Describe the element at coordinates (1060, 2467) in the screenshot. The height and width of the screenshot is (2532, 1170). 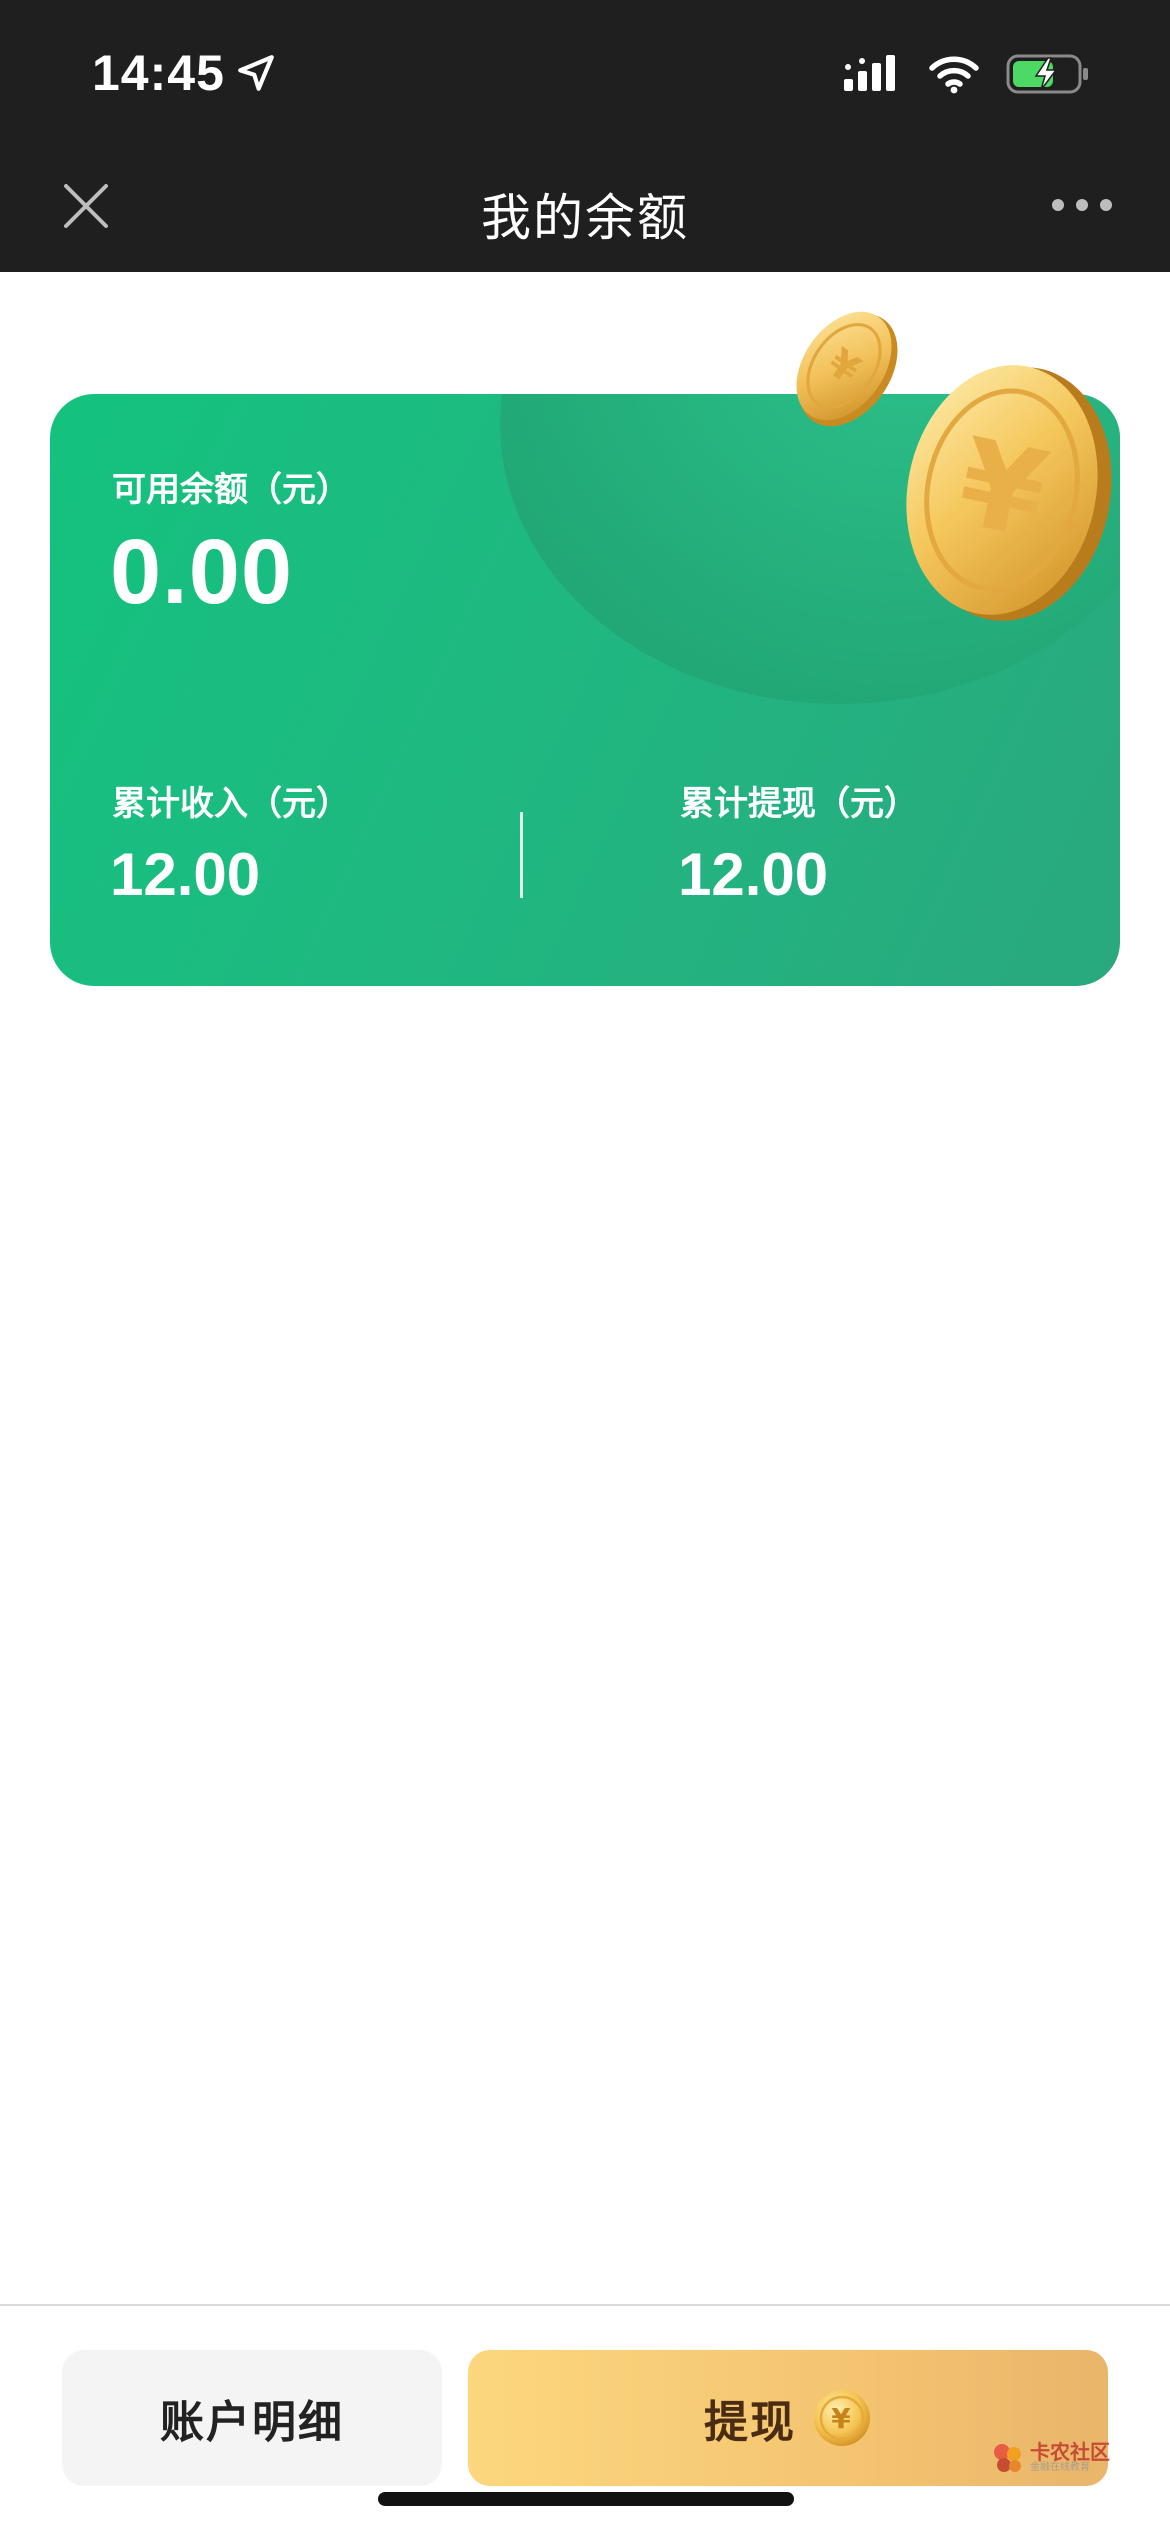
I see `watermark-subtitle: 金融在线教育` at that location.